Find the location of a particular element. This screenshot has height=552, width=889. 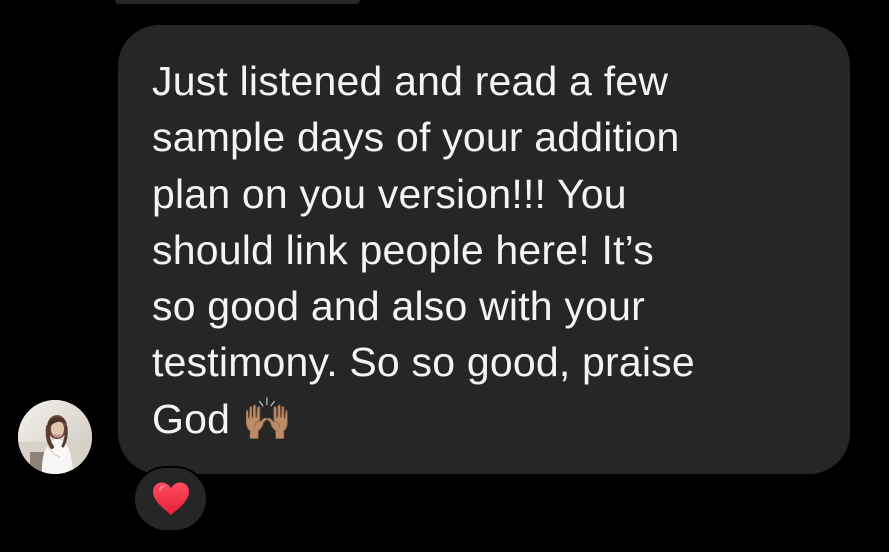

red-heart-icon is located at coordinates (170, 498).